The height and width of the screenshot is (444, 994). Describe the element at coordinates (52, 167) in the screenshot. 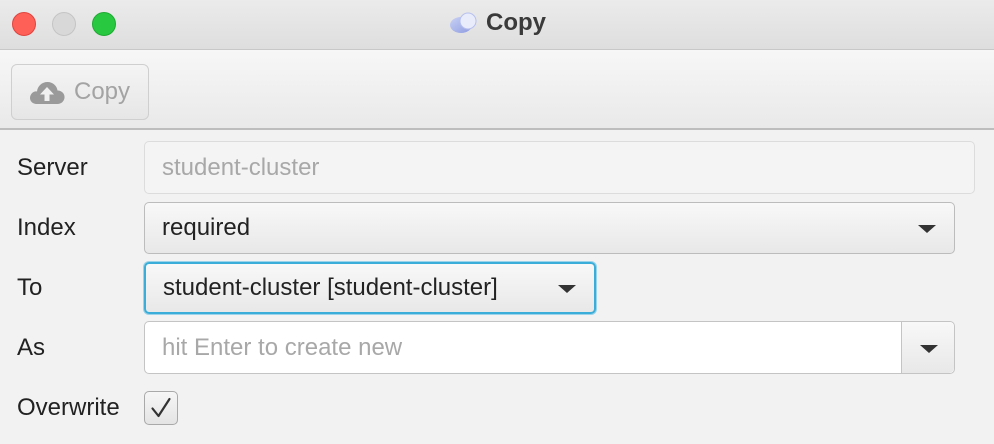

I see `server-label: Server` at that location.